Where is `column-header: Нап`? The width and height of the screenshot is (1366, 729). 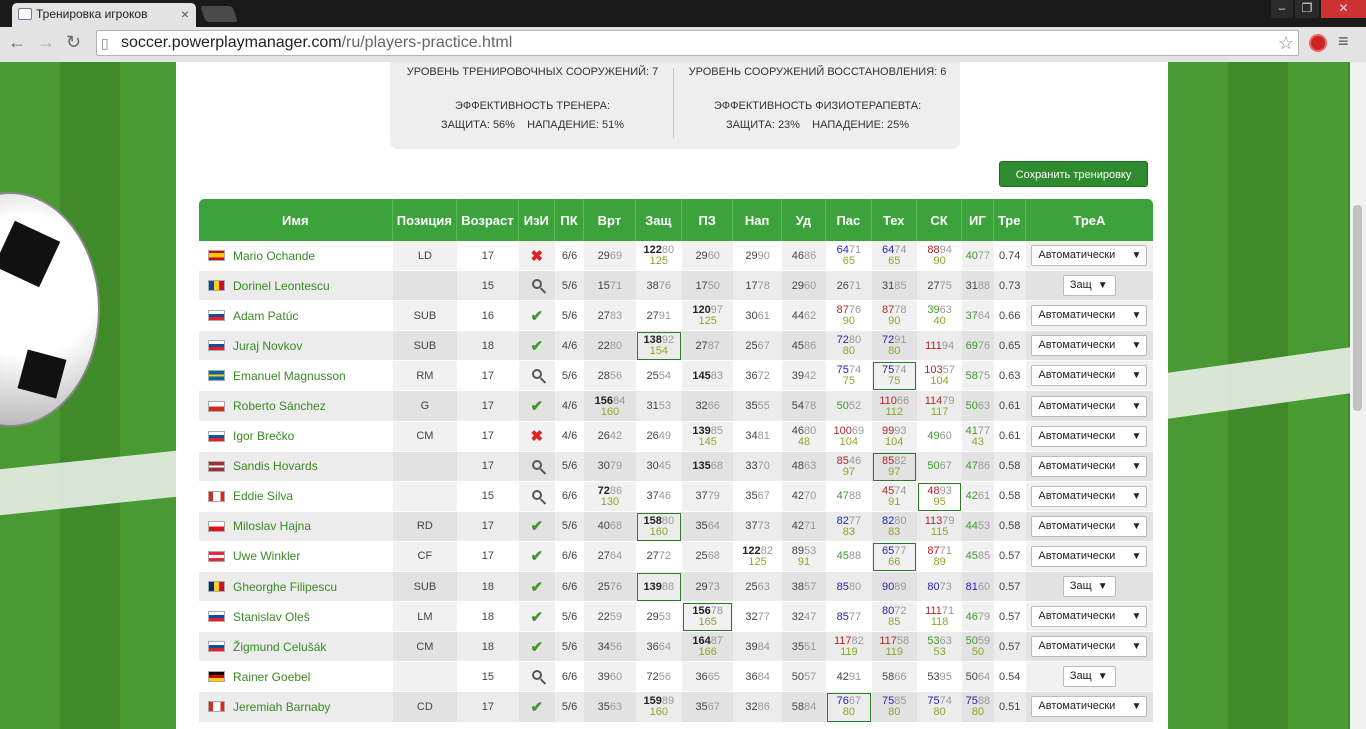 column-header: Нап is located at coordinates (757, 220).